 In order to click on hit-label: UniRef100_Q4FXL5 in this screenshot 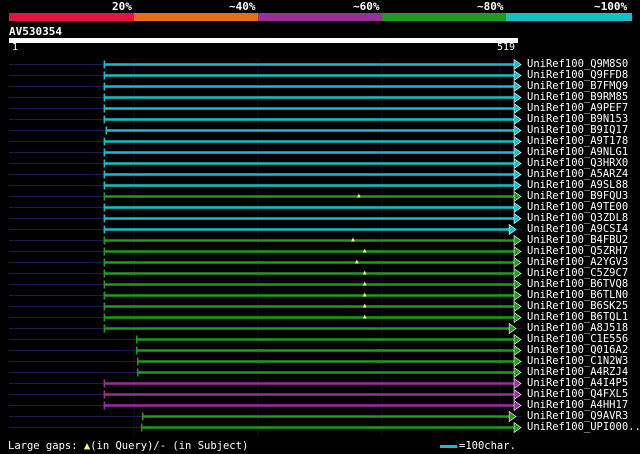, I will do `click(577, 394)`.